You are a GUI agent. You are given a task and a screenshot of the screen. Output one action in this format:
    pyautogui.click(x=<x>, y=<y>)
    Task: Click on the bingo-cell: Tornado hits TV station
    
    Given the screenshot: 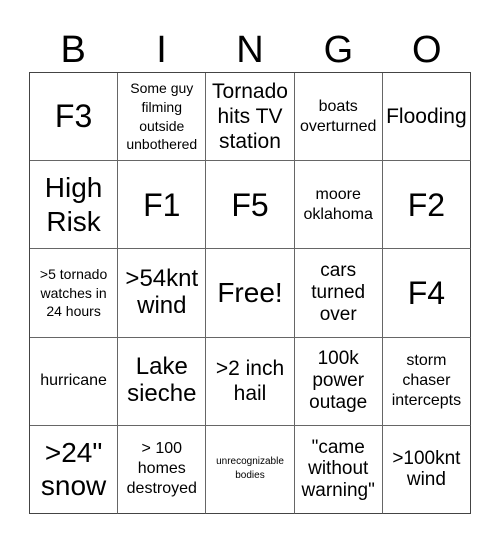 What is the action you would take?
    pyautogui.click(x=250, y=117)
    